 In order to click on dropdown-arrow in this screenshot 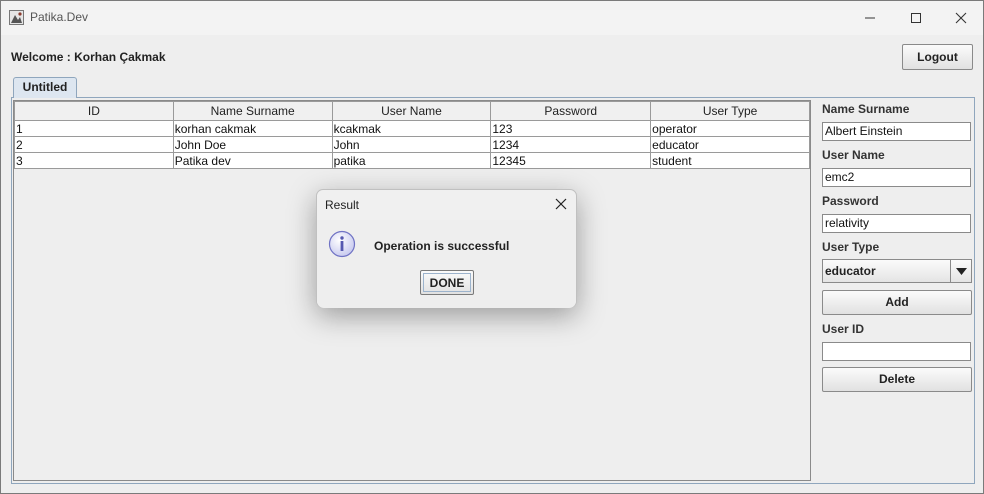, I will do `click(960, 271)`.